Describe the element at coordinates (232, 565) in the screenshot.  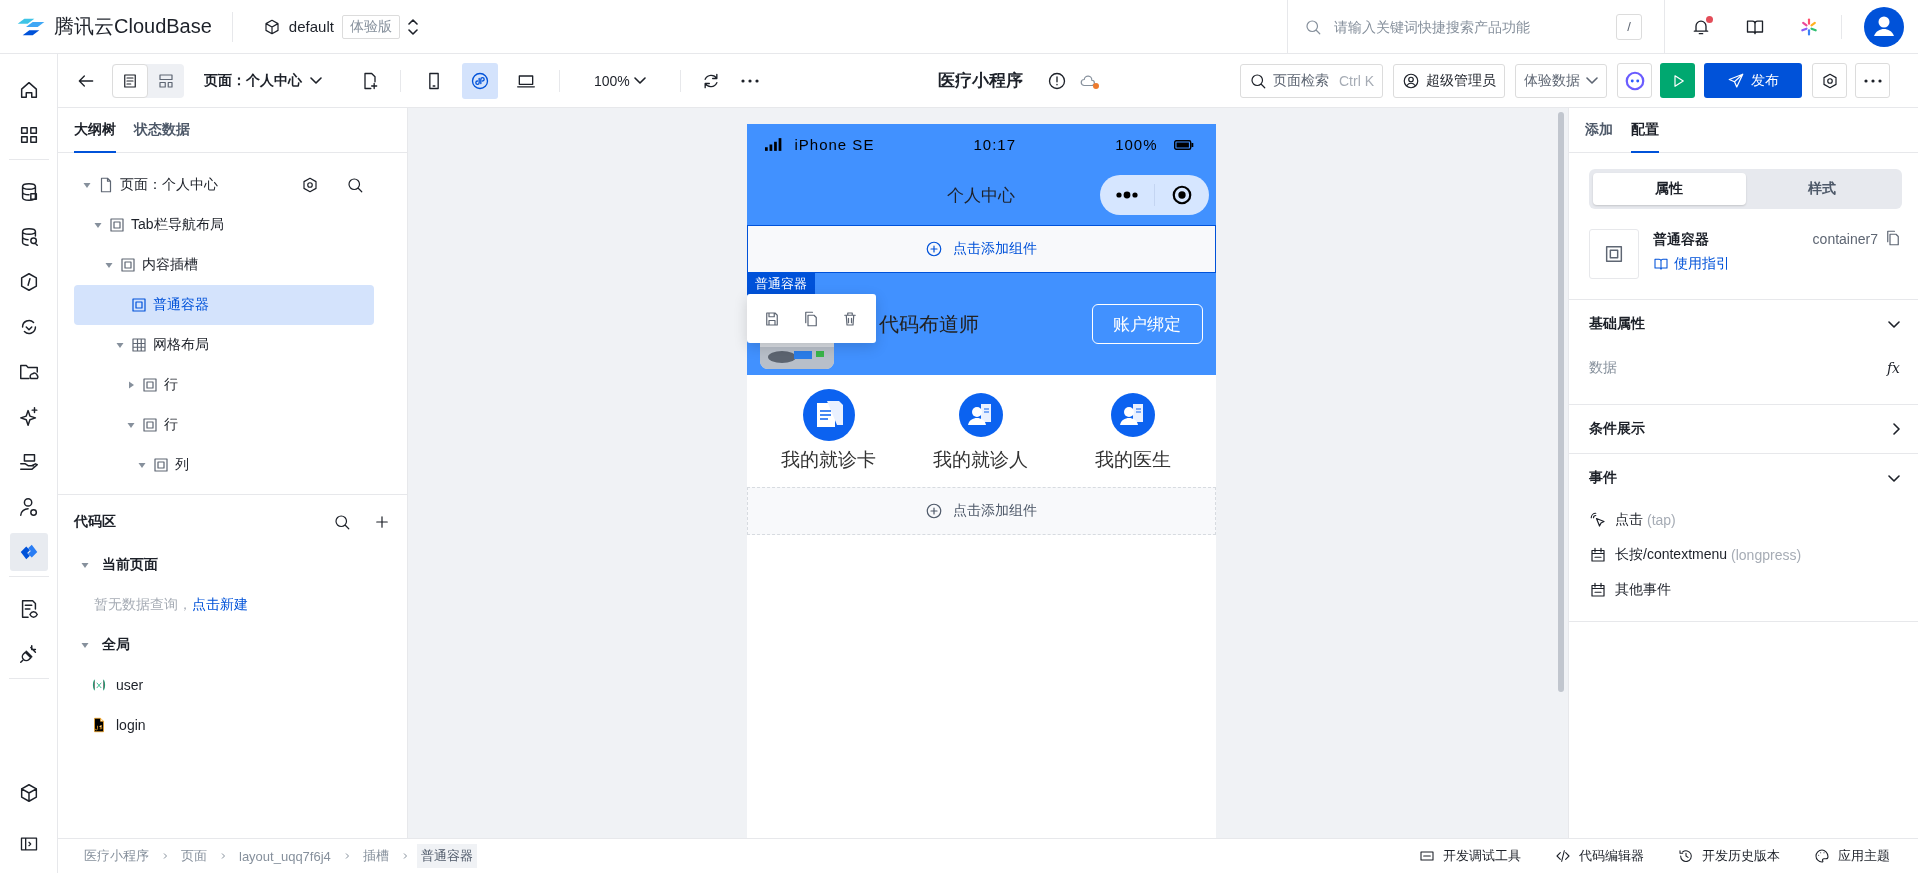
I see `group-header: 当前页面` at that location.